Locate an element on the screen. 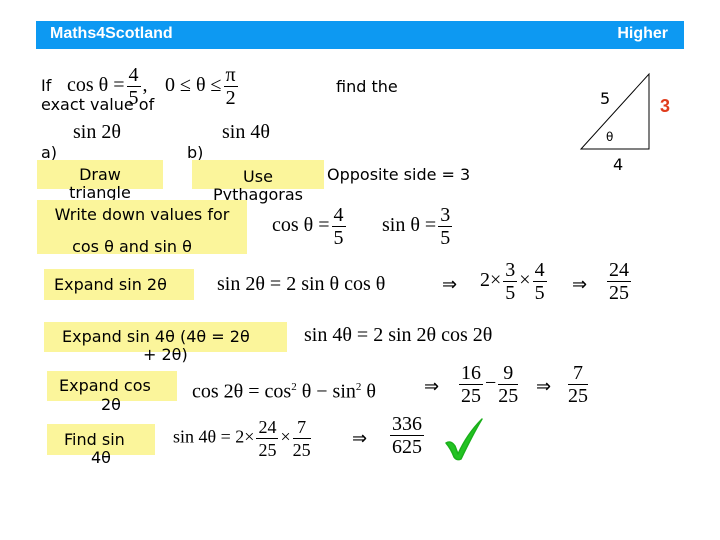 This screenshot has height=540, width=720. cos2-result: 7 25 is located at coordinates (578, 384).